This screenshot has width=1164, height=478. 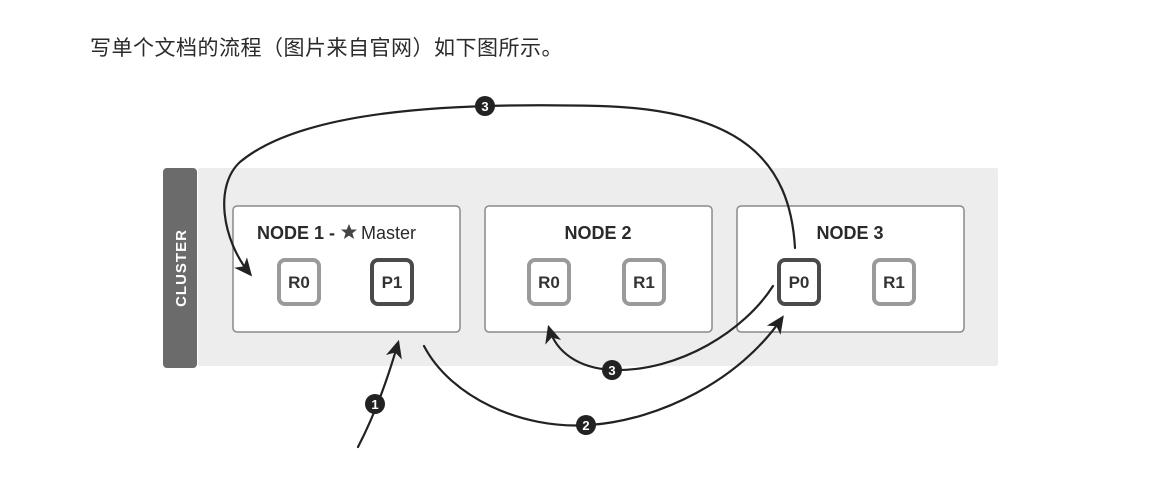 I want to click on node-3: NODE 3 P0 R1, so click(x=850, y=269).